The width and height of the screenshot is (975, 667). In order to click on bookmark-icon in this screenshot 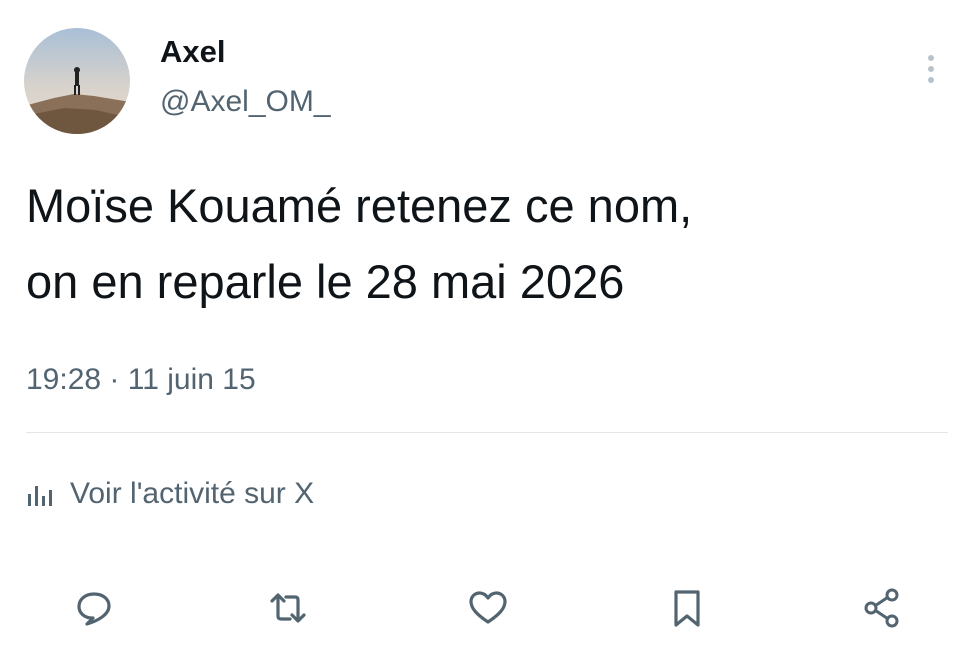, I will do `click(687, 608)`.